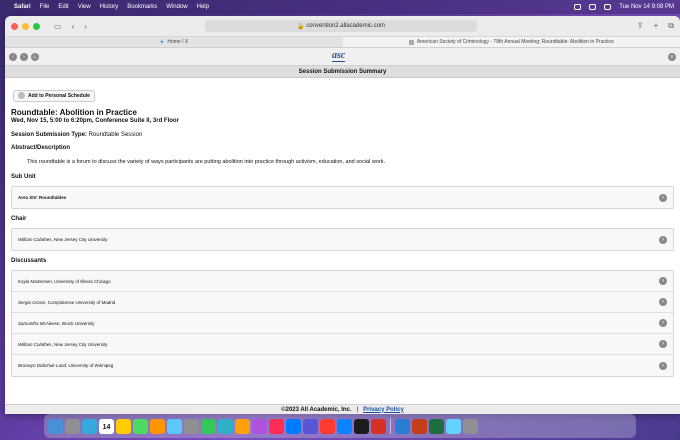  I want to click on chair-heading: Chair, so click(19, 219).